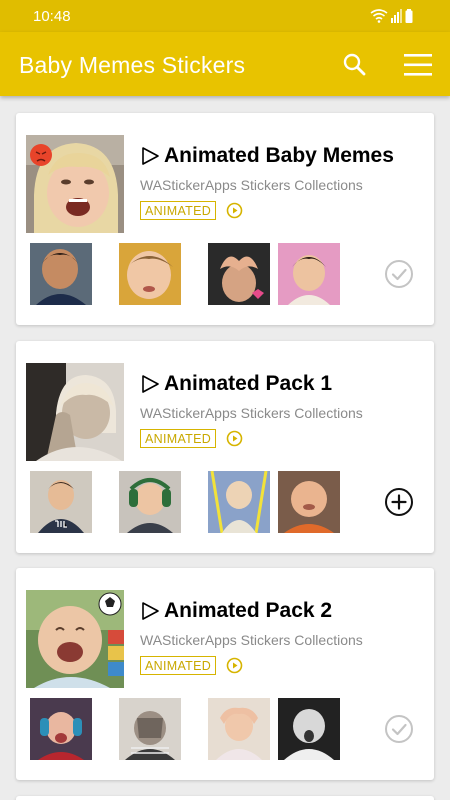 This screenshot has height=800, width=450. I want to click on menu-button, so click(418, 65).